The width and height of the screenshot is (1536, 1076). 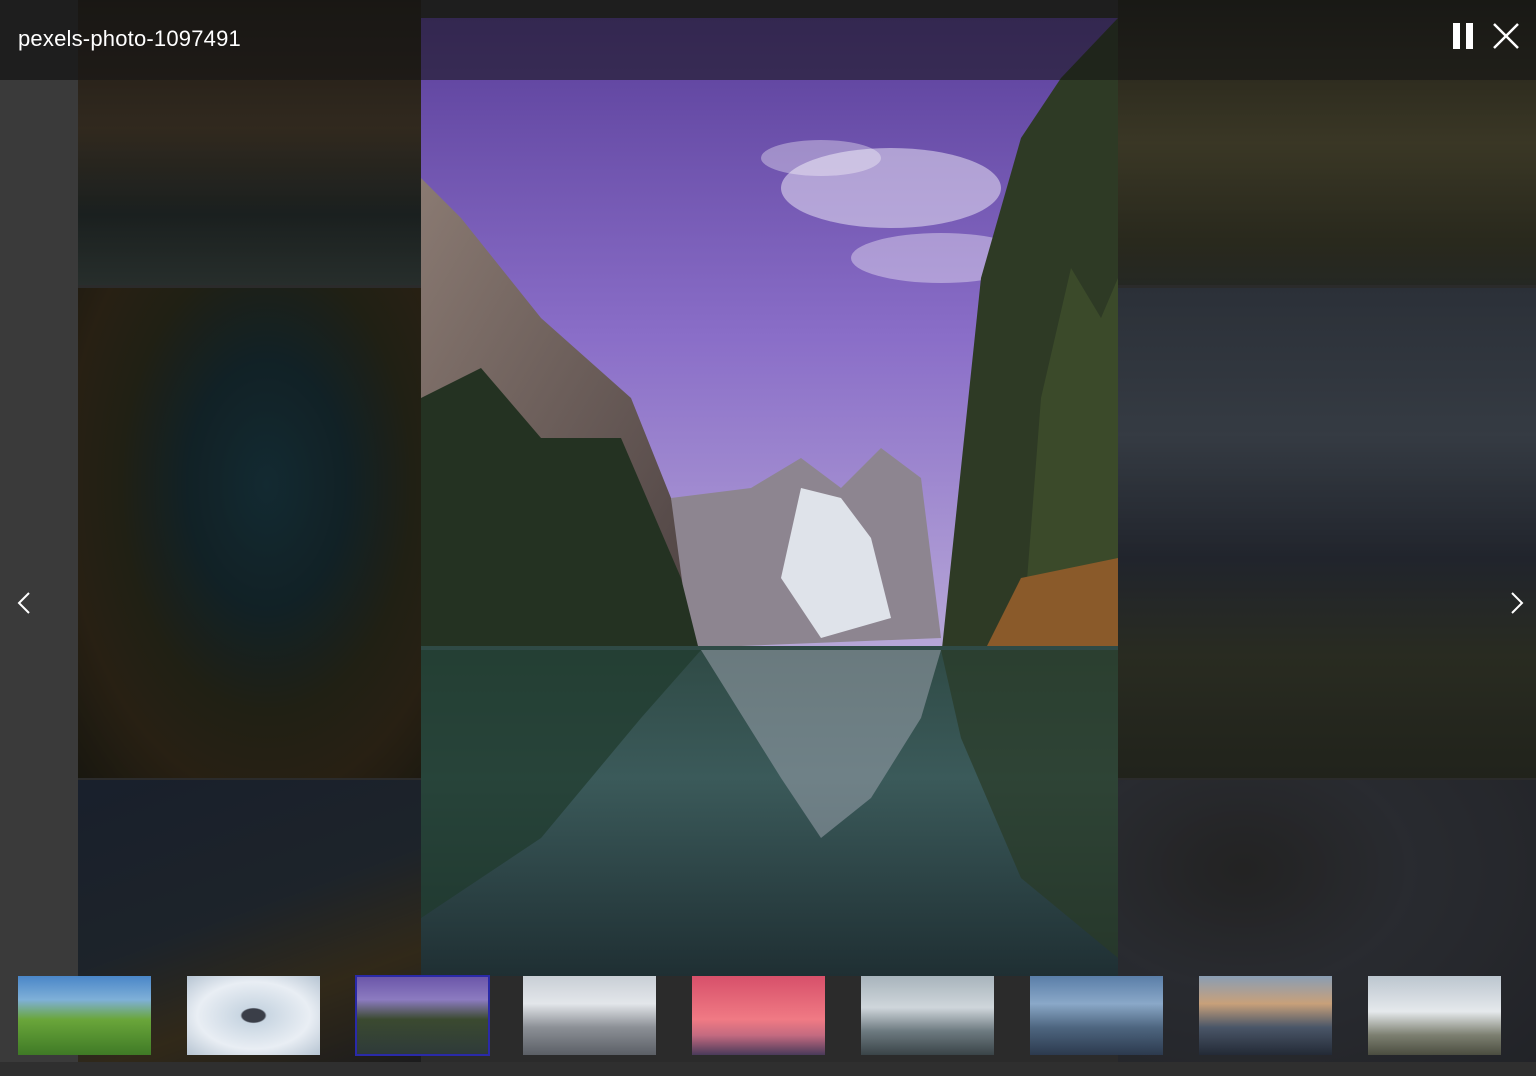 I want to click on thumbnail-green-hills, so click(x=84, y=1015).